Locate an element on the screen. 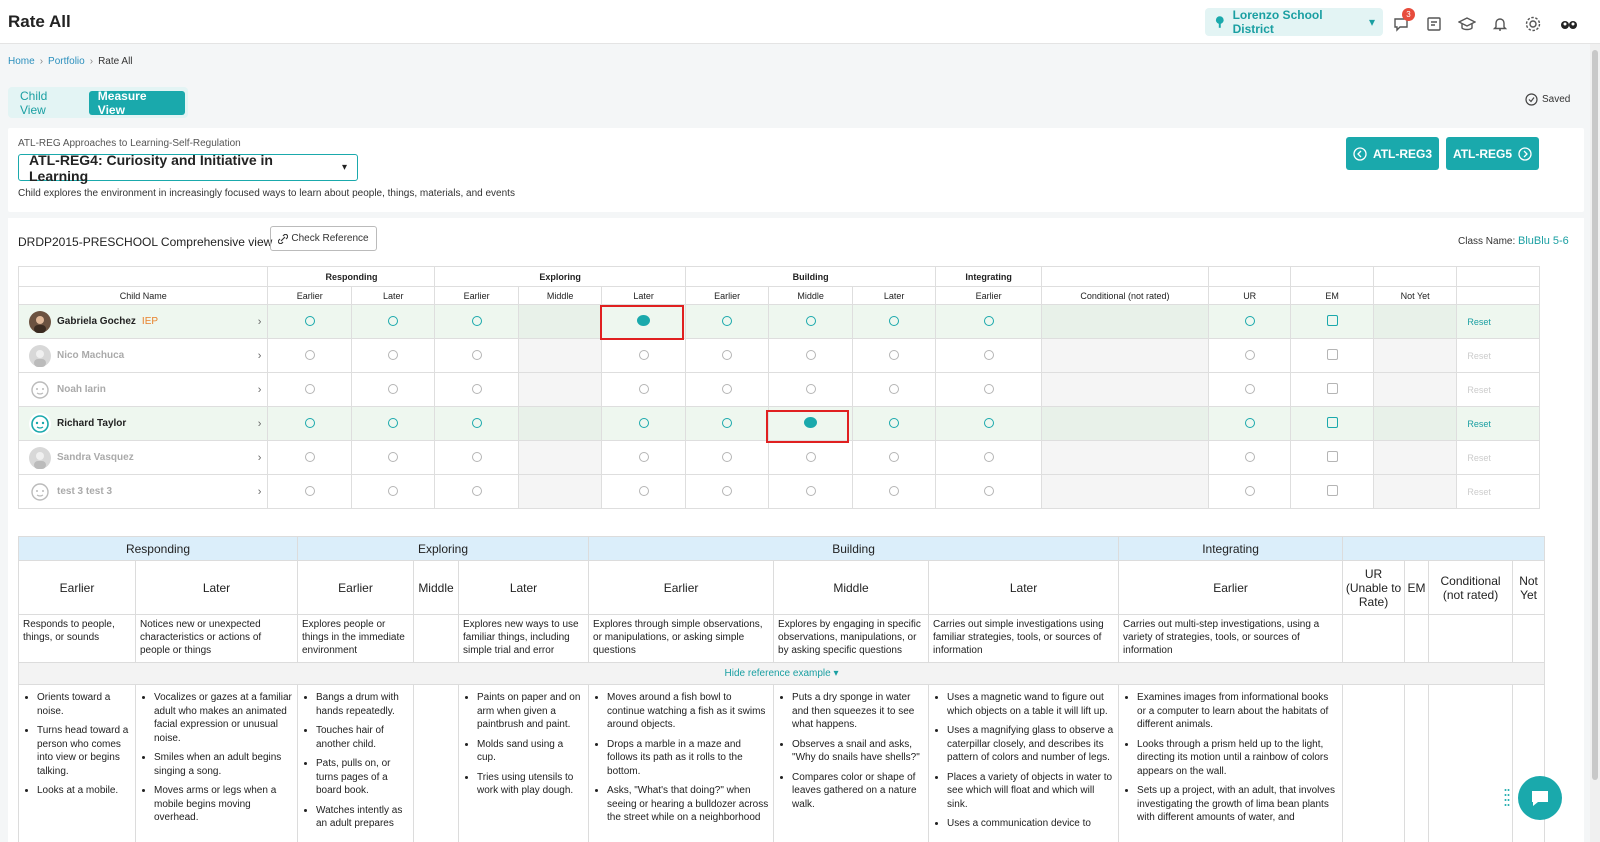 This screenshot has width=1600, height=842. chat-icon: 3 is located at coordinates (1402, 21).